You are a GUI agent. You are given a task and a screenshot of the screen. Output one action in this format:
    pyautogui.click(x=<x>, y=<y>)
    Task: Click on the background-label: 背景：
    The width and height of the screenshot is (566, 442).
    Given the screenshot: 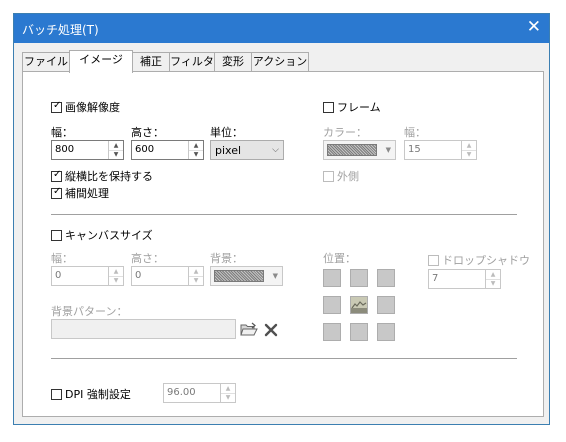 What is the action you would take?
    pyautogui.click(x=226, y=258)
    